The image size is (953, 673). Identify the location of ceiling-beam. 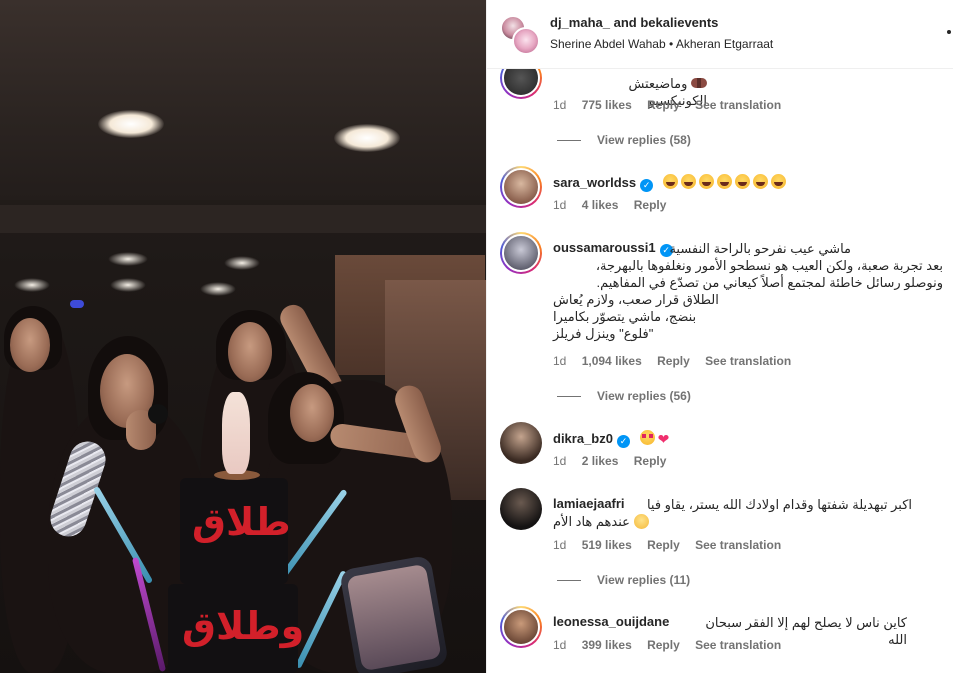
(243, 219).